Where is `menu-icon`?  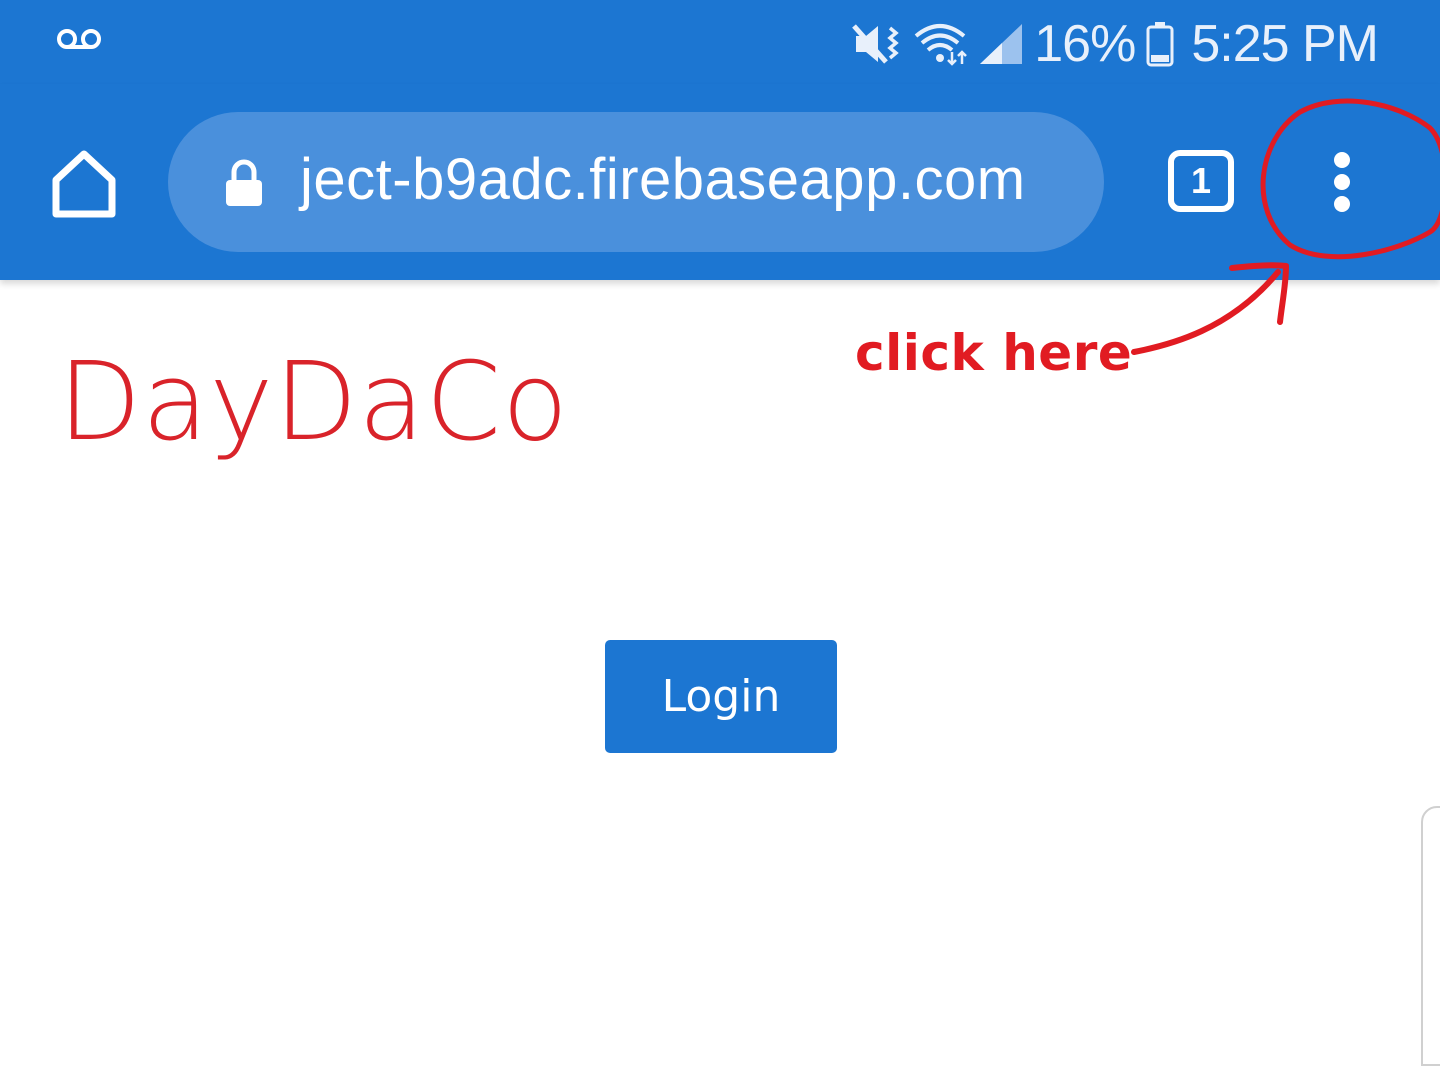 menu-icon is located at coordinates (1342, 182).